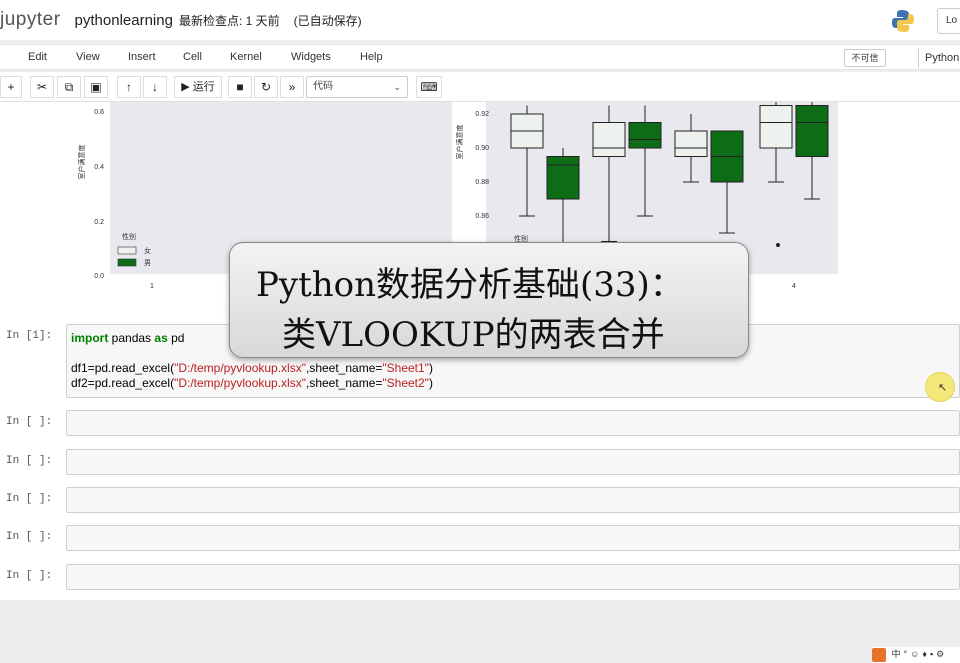 Image resolution: width=960 pixels, height=663 pixels. What do you see at coordinates (311, 57) in the screenshot?
I see `menu-widgets: Widgets` at bounding box center [311, 57].